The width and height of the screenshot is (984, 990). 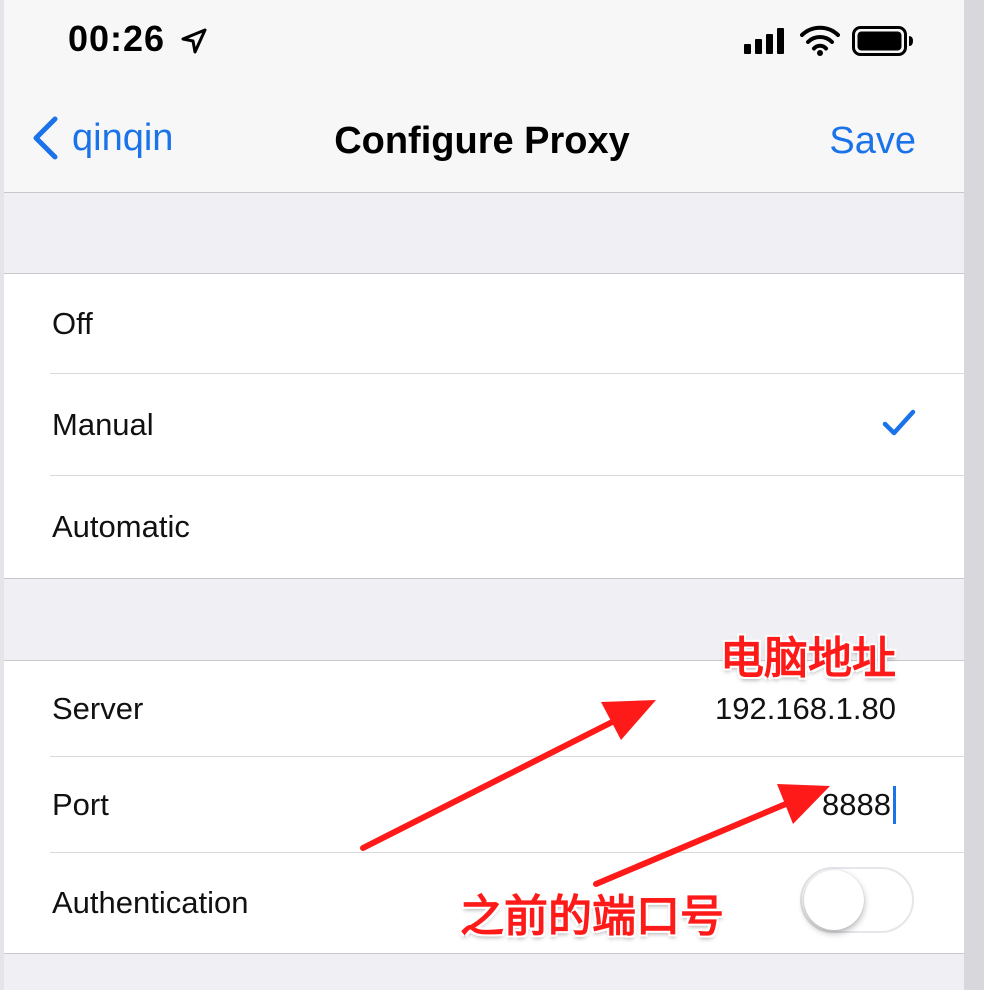 I want to click on server-label: Server, so click(x=98, y=708).